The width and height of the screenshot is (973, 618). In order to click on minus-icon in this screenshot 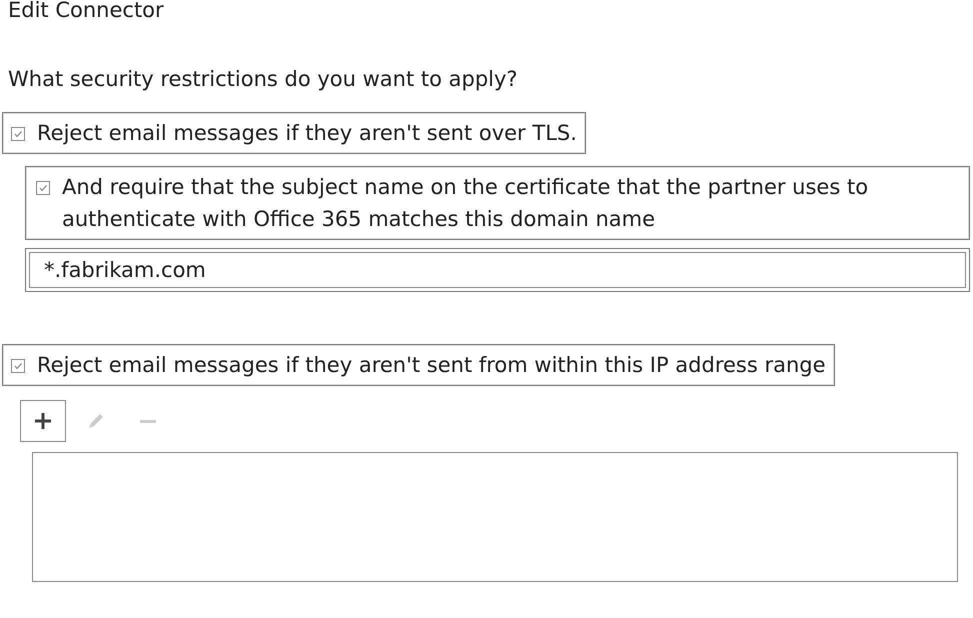, I will do `click(148, 421)`.